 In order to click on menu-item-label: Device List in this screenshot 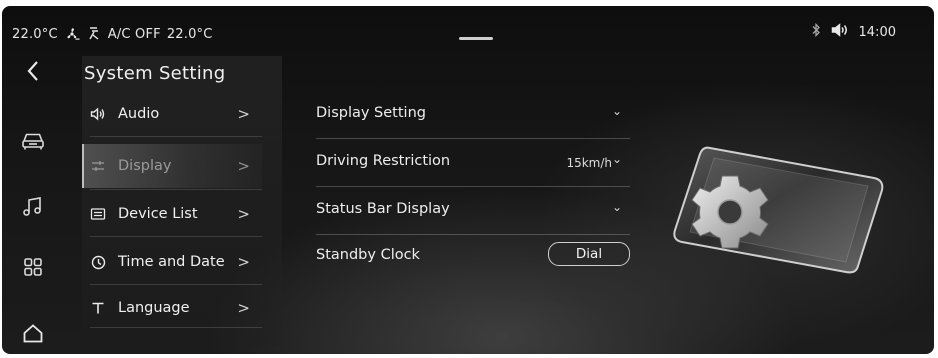, I will do `click(158, 214)`.